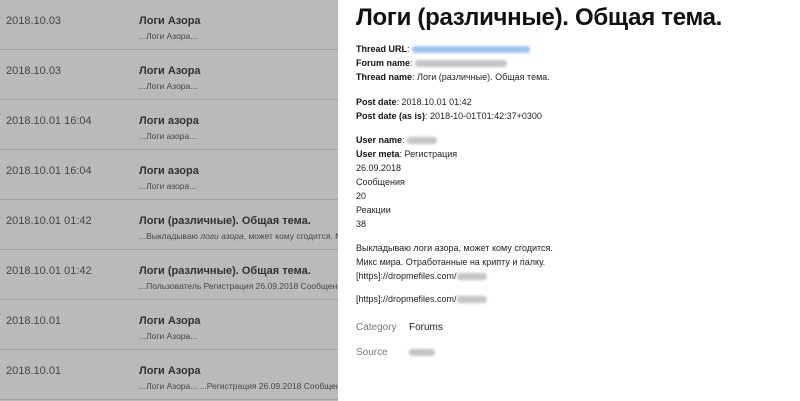 This screenshot has width=800, height=401. I want to click on user-meta-line: Реакции, so click(373, 210).